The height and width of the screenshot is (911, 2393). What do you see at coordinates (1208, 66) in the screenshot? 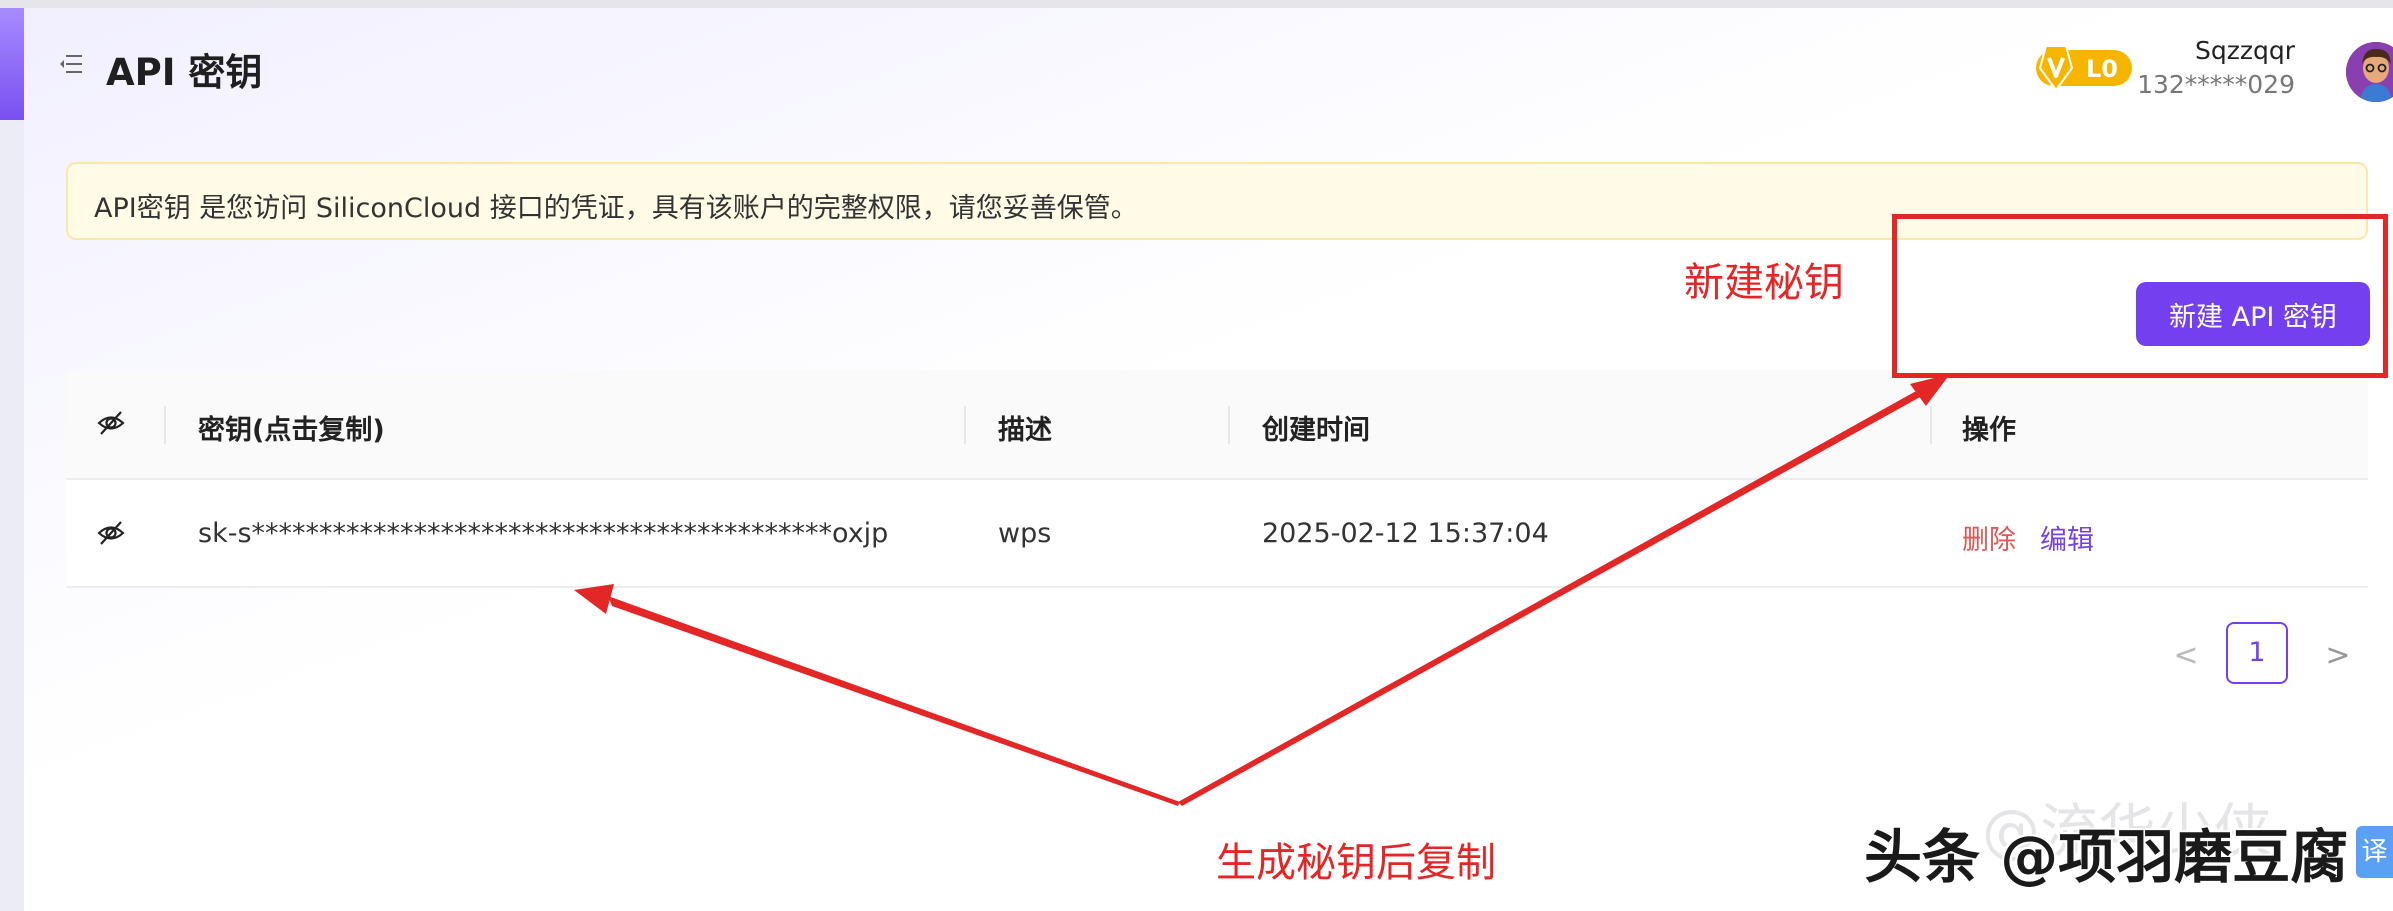
I see `page-header: API 密钥 L0 Sqzzqqr 132*****029` at bounding box center [1208, 66].